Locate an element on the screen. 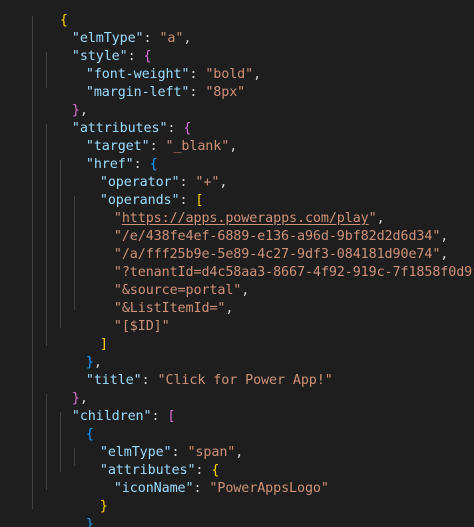 This screenshot has height=527, width=474. code-line: "elmType": "a", is located at coordinates (116, 29).